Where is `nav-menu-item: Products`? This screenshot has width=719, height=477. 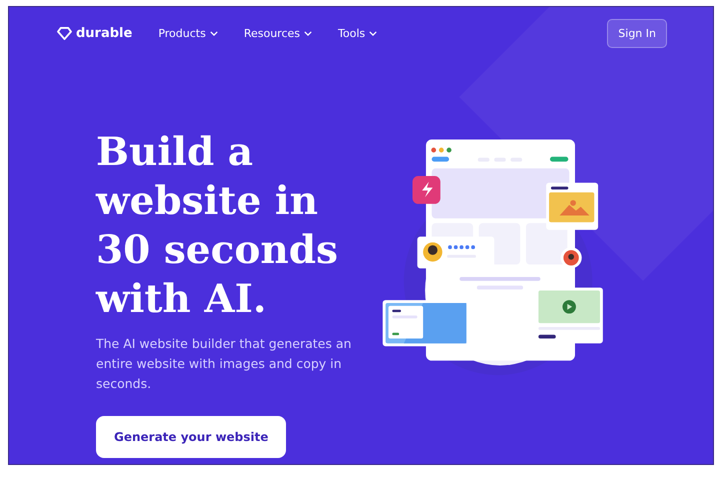
nav-menu-item: Products is located at coordinates (188, 33).